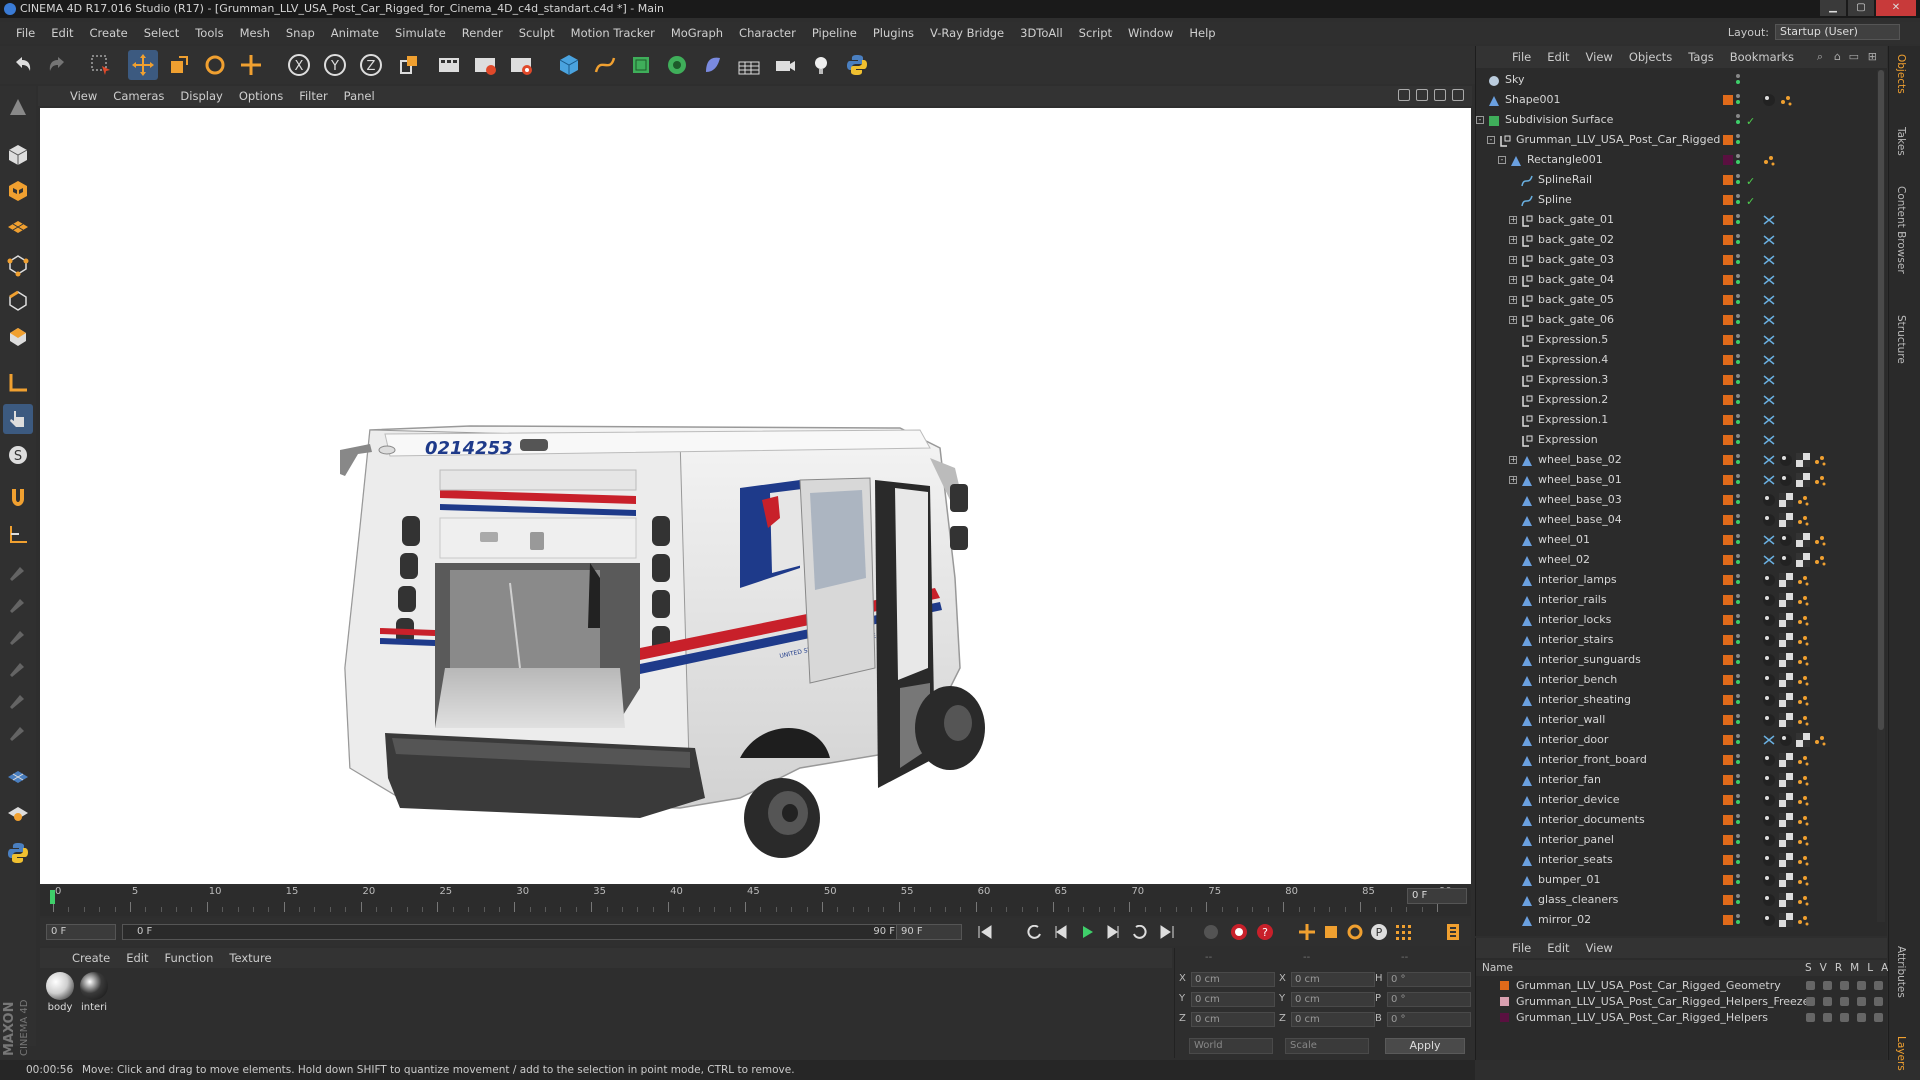  I want to click on layout-dropdown: Startup (User), so click(1837, 32).